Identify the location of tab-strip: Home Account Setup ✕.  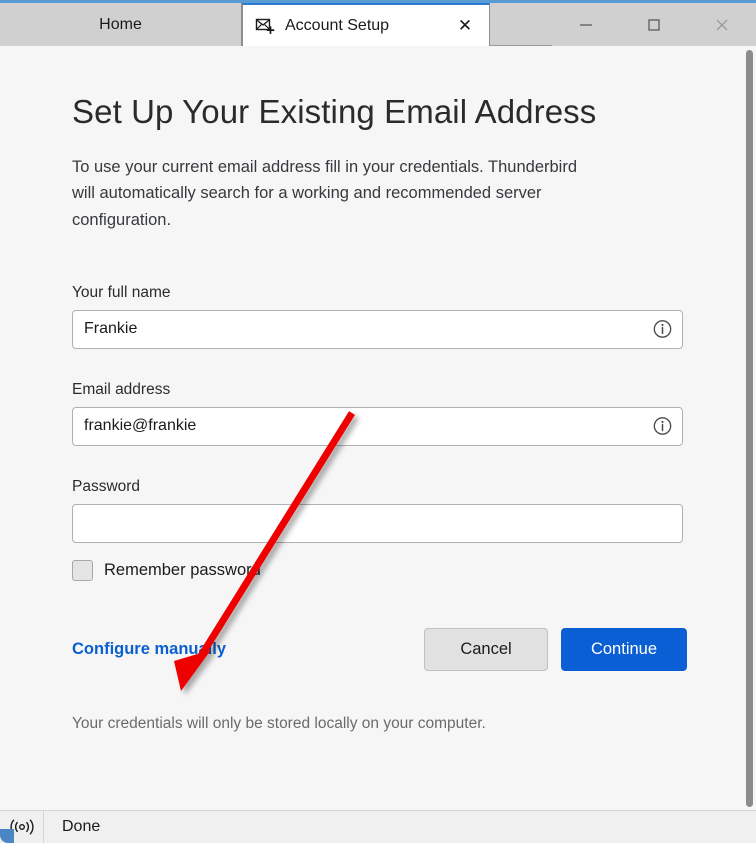
(378, 24).